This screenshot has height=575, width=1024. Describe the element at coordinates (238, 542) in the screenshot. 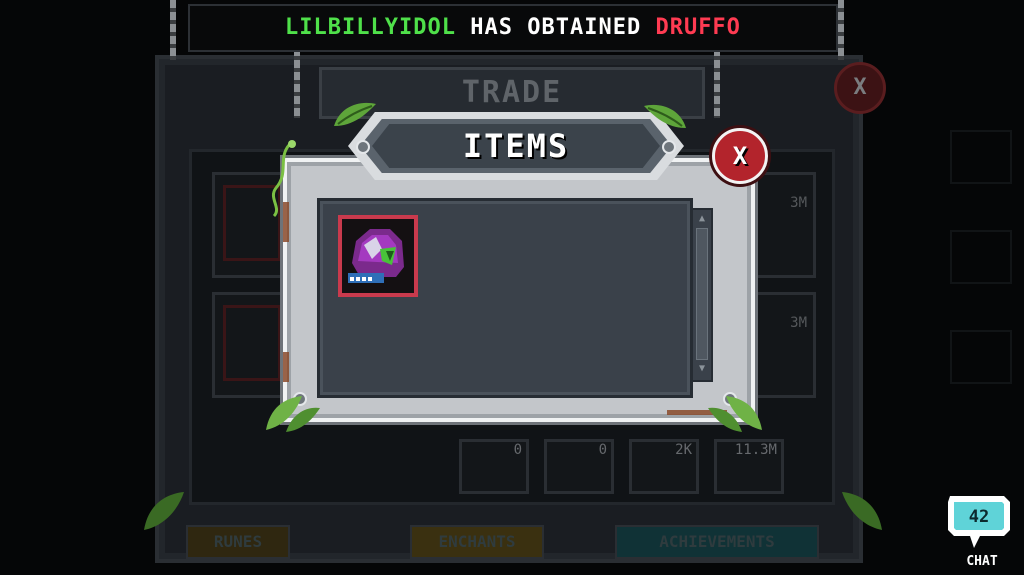

I see `tab-runes: RUNES` at that location.